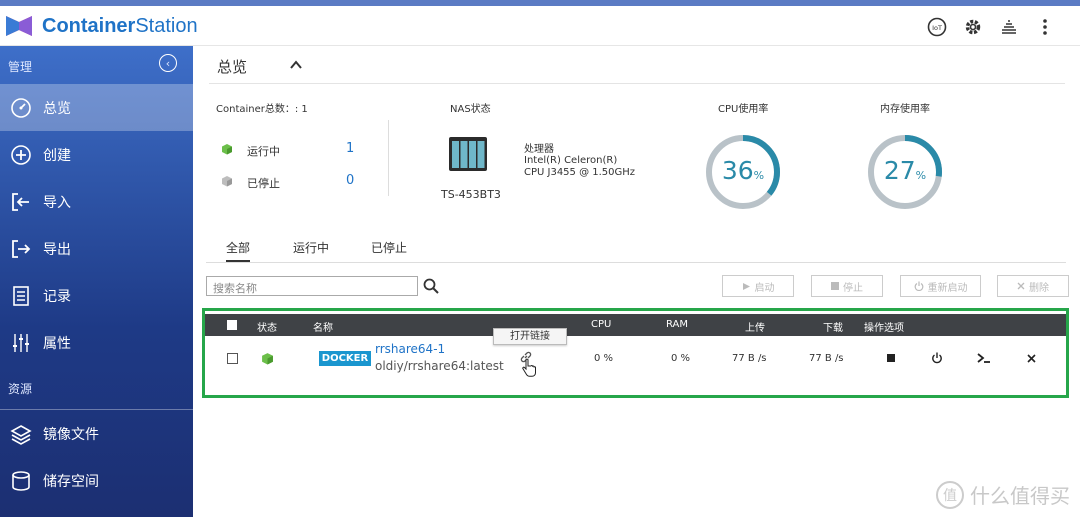 This screenshot has height=517, width=1080. Describe the element at coordinates (1020, 496) in the screenshot. I see `watermark-text: 什么值得买` at that location.